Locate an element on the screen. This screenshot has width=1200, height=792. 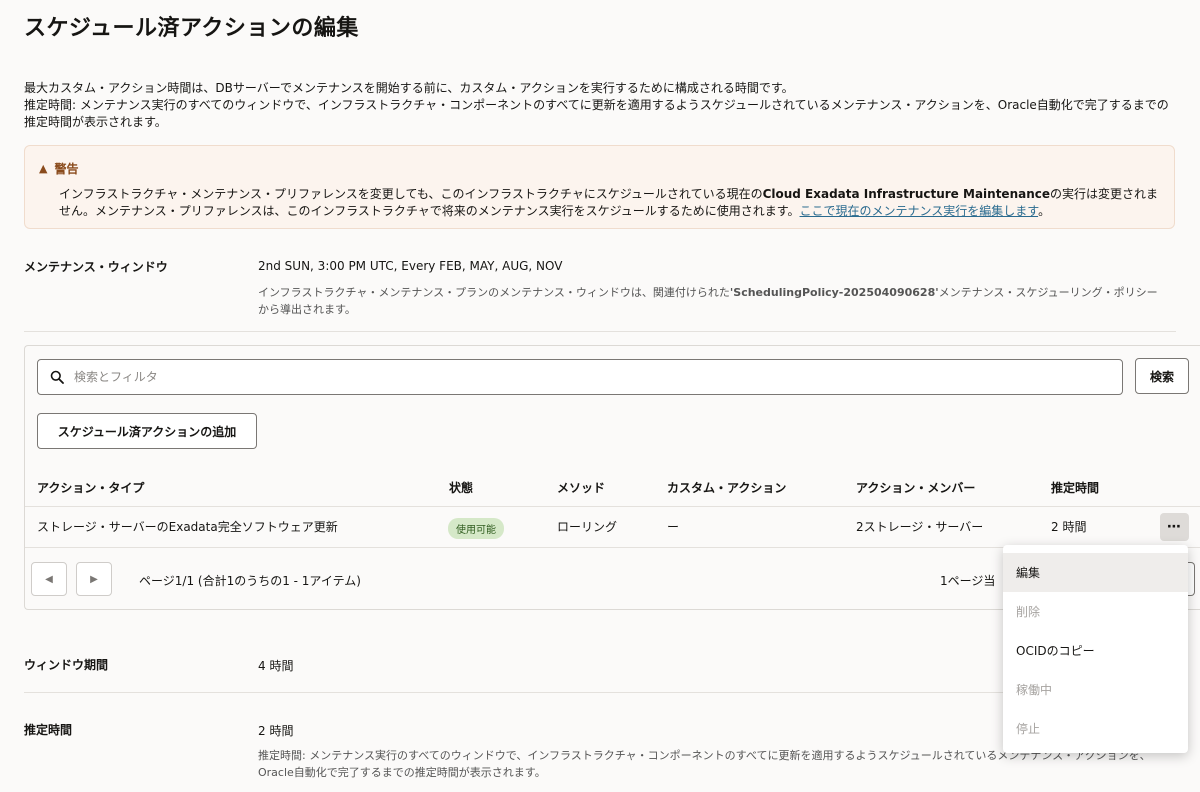
menu-item-edit: 編集 is located at coordinates (1095, 572).